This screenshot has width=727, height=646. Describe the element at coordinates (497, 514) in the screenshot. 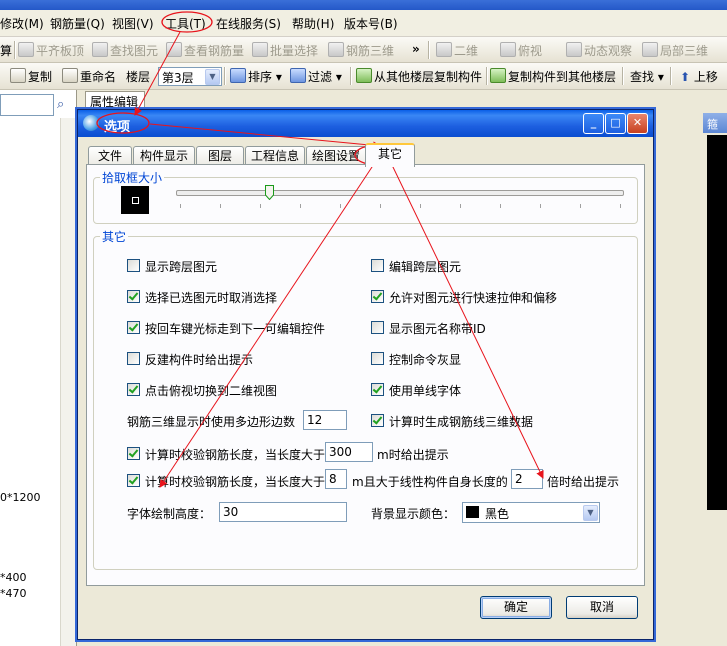

I see `bg-color-value: 黑色` at that location.